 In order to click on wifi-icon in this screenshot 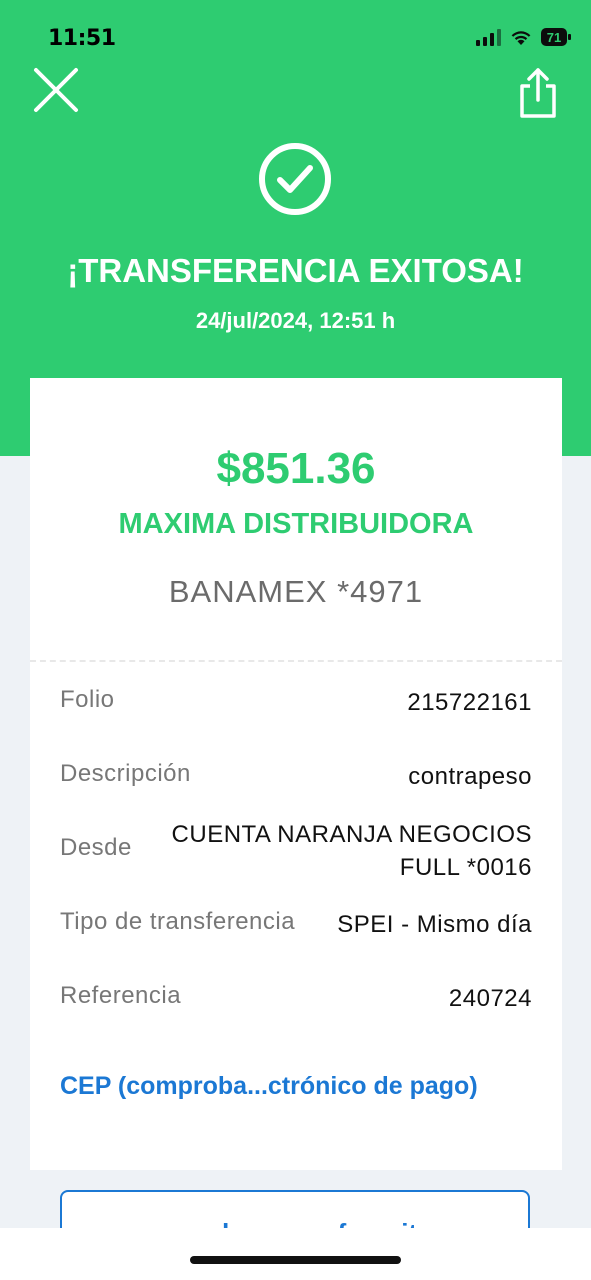, I will do `click(521, 38)`.